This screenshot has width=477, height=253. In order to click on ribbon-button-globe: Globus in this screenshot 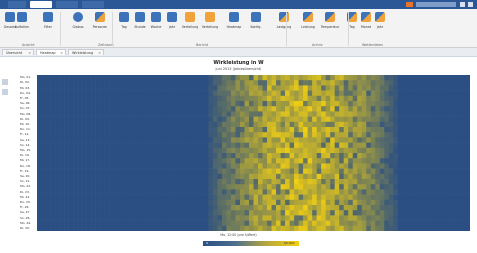, I will do `click(78, 26)`.